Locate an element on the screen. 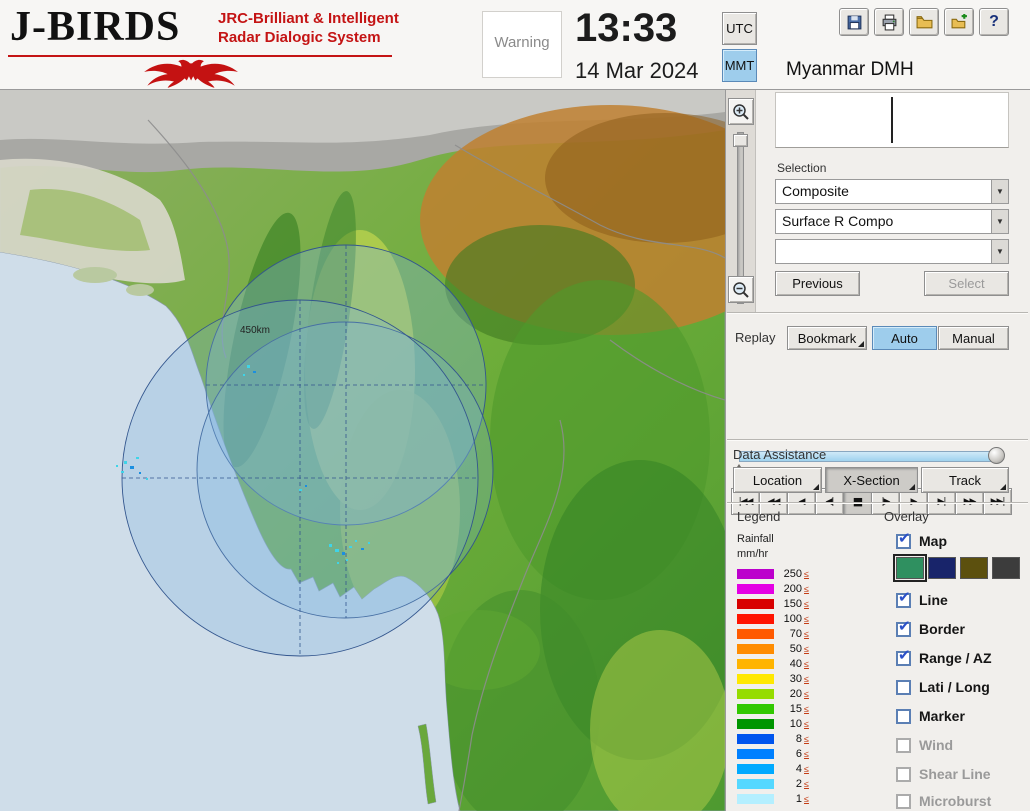 The height and width of the screenshot is (811, 1030). legend-value: 1 is located at coordinates (798, 798).